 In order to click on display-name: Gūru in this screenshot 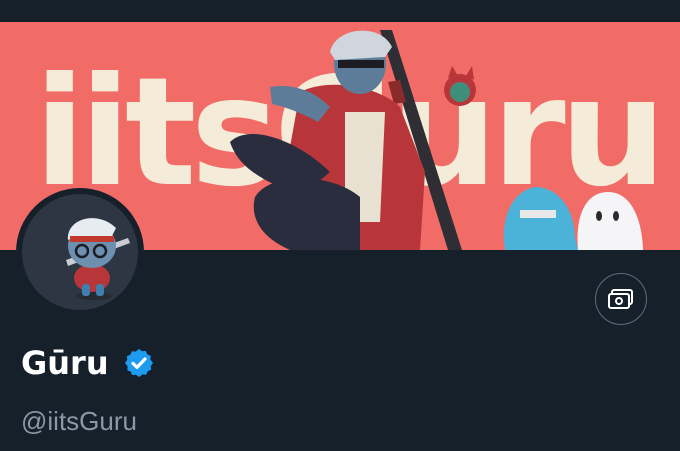, I will do `click(65, 363)`.